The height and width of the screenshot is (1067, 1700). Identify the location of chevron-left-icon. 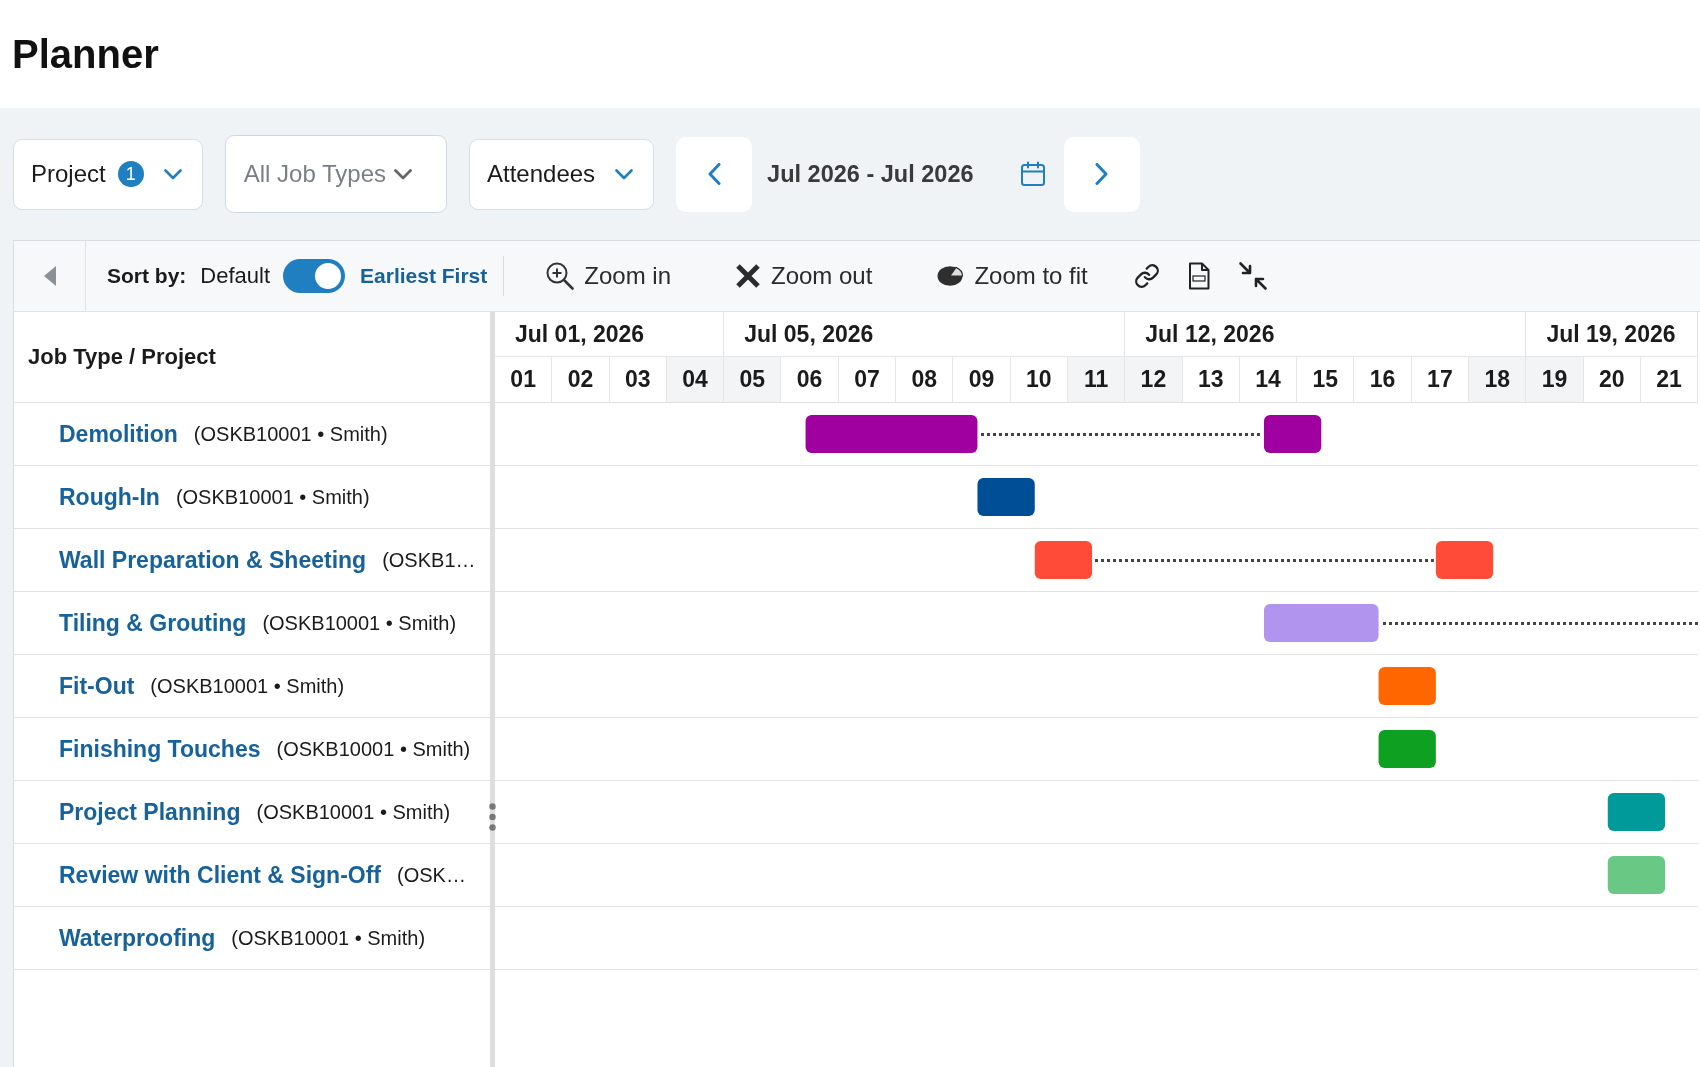
(714, 174).